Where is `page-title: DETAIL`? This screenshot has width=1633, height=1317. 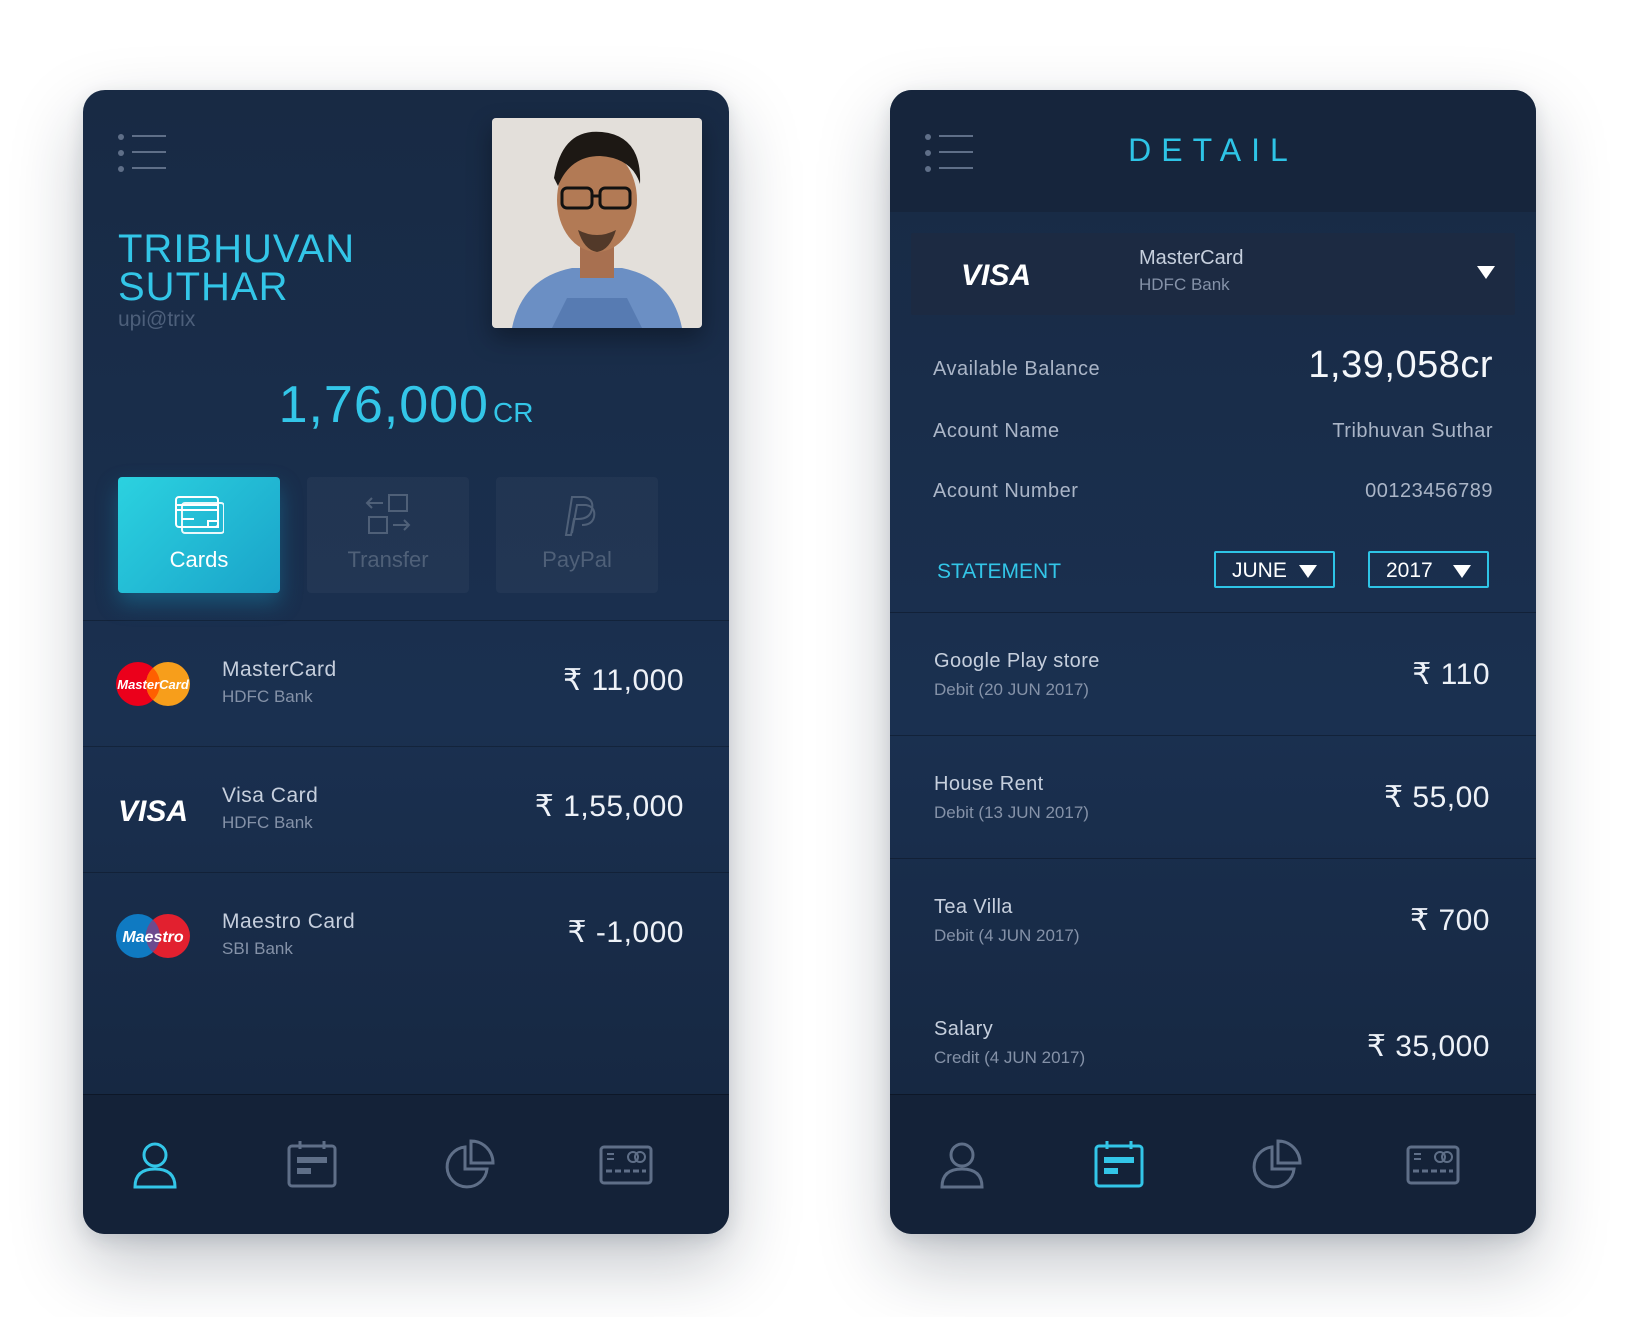
page-title: DETAIL is located at coordinates (1213, 150).